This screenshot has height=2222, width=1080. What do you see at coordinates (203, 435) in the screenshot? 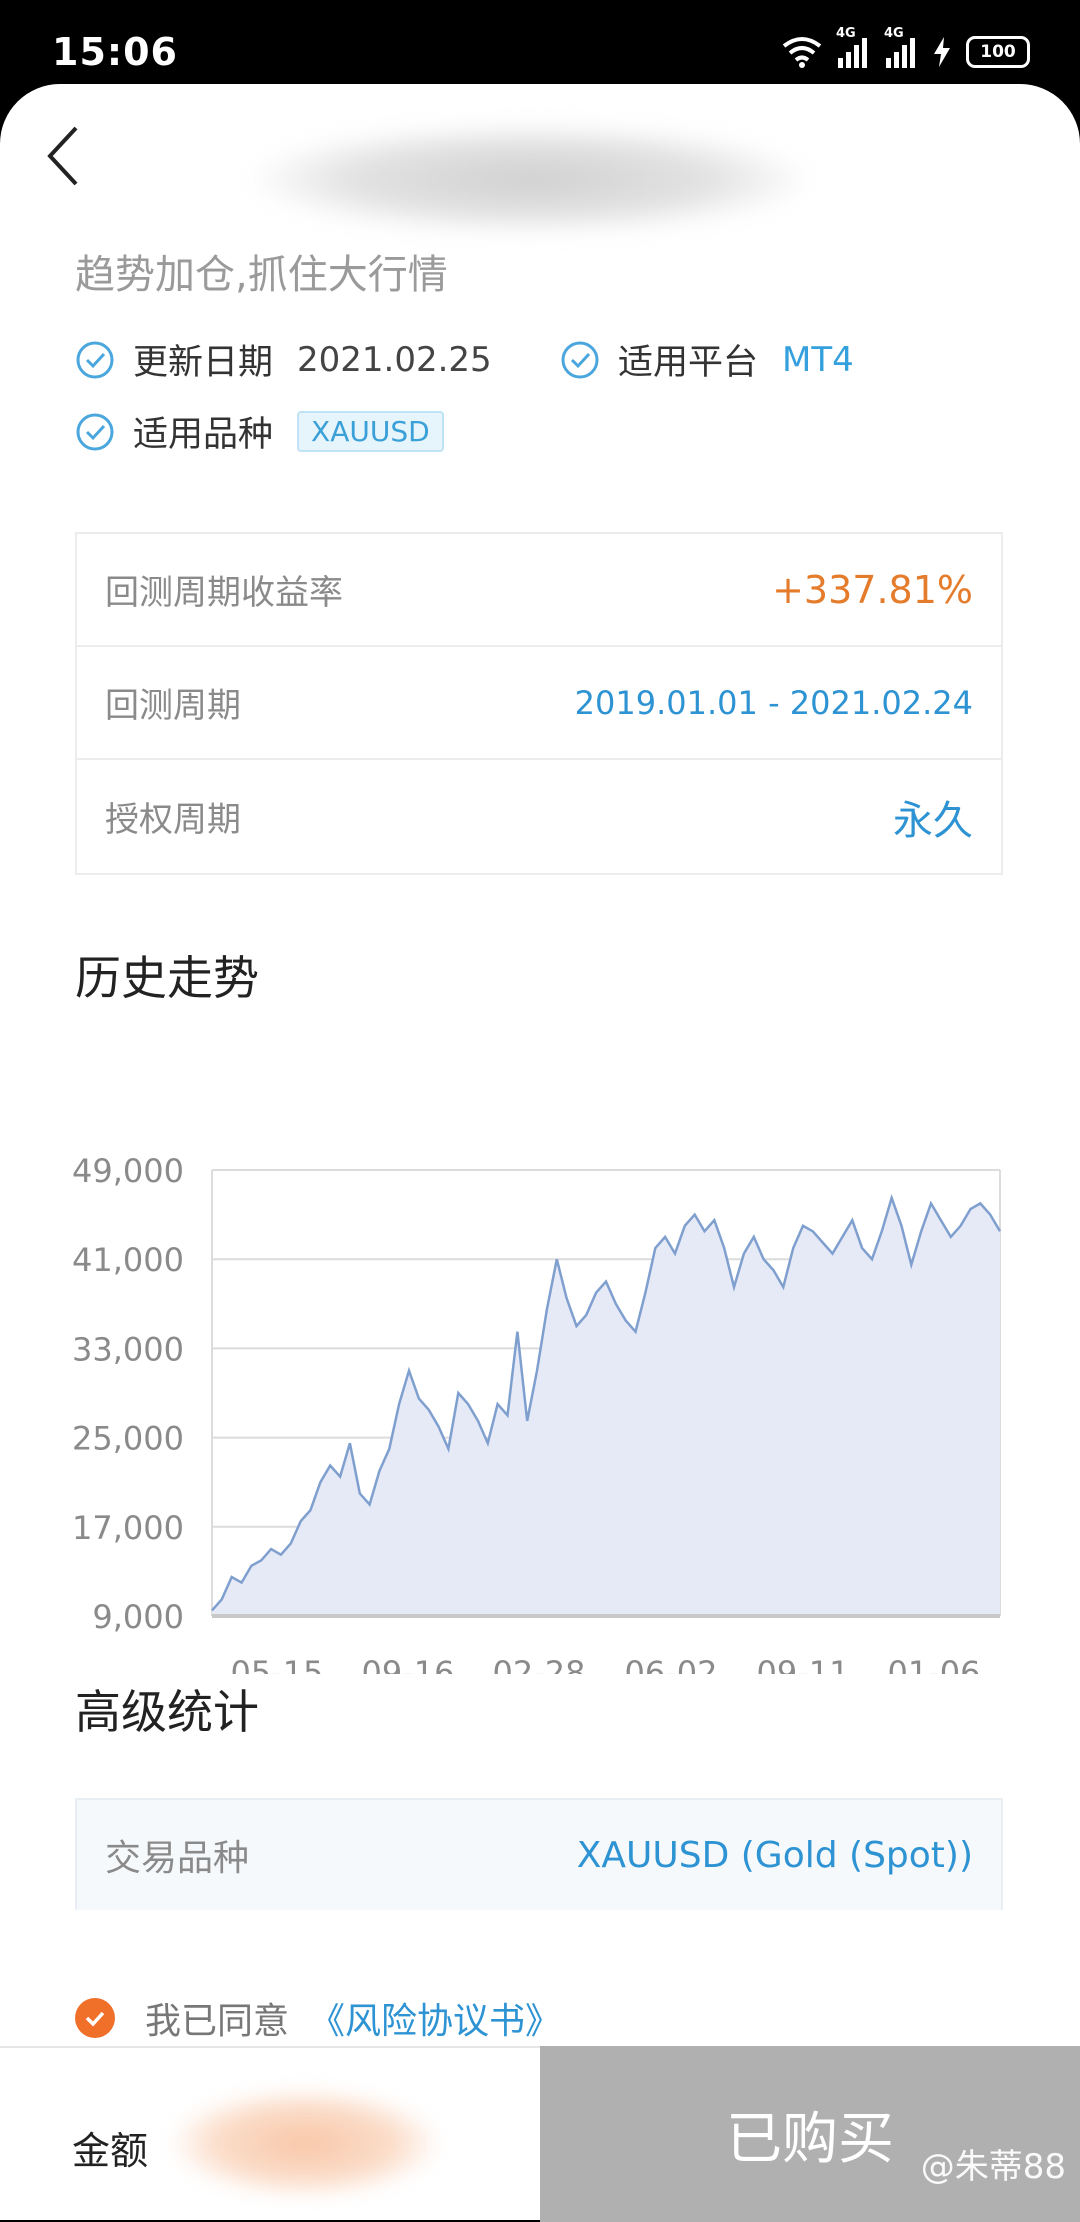
I see `symbol-label: 适用品种` at bounding box center [203, 435].